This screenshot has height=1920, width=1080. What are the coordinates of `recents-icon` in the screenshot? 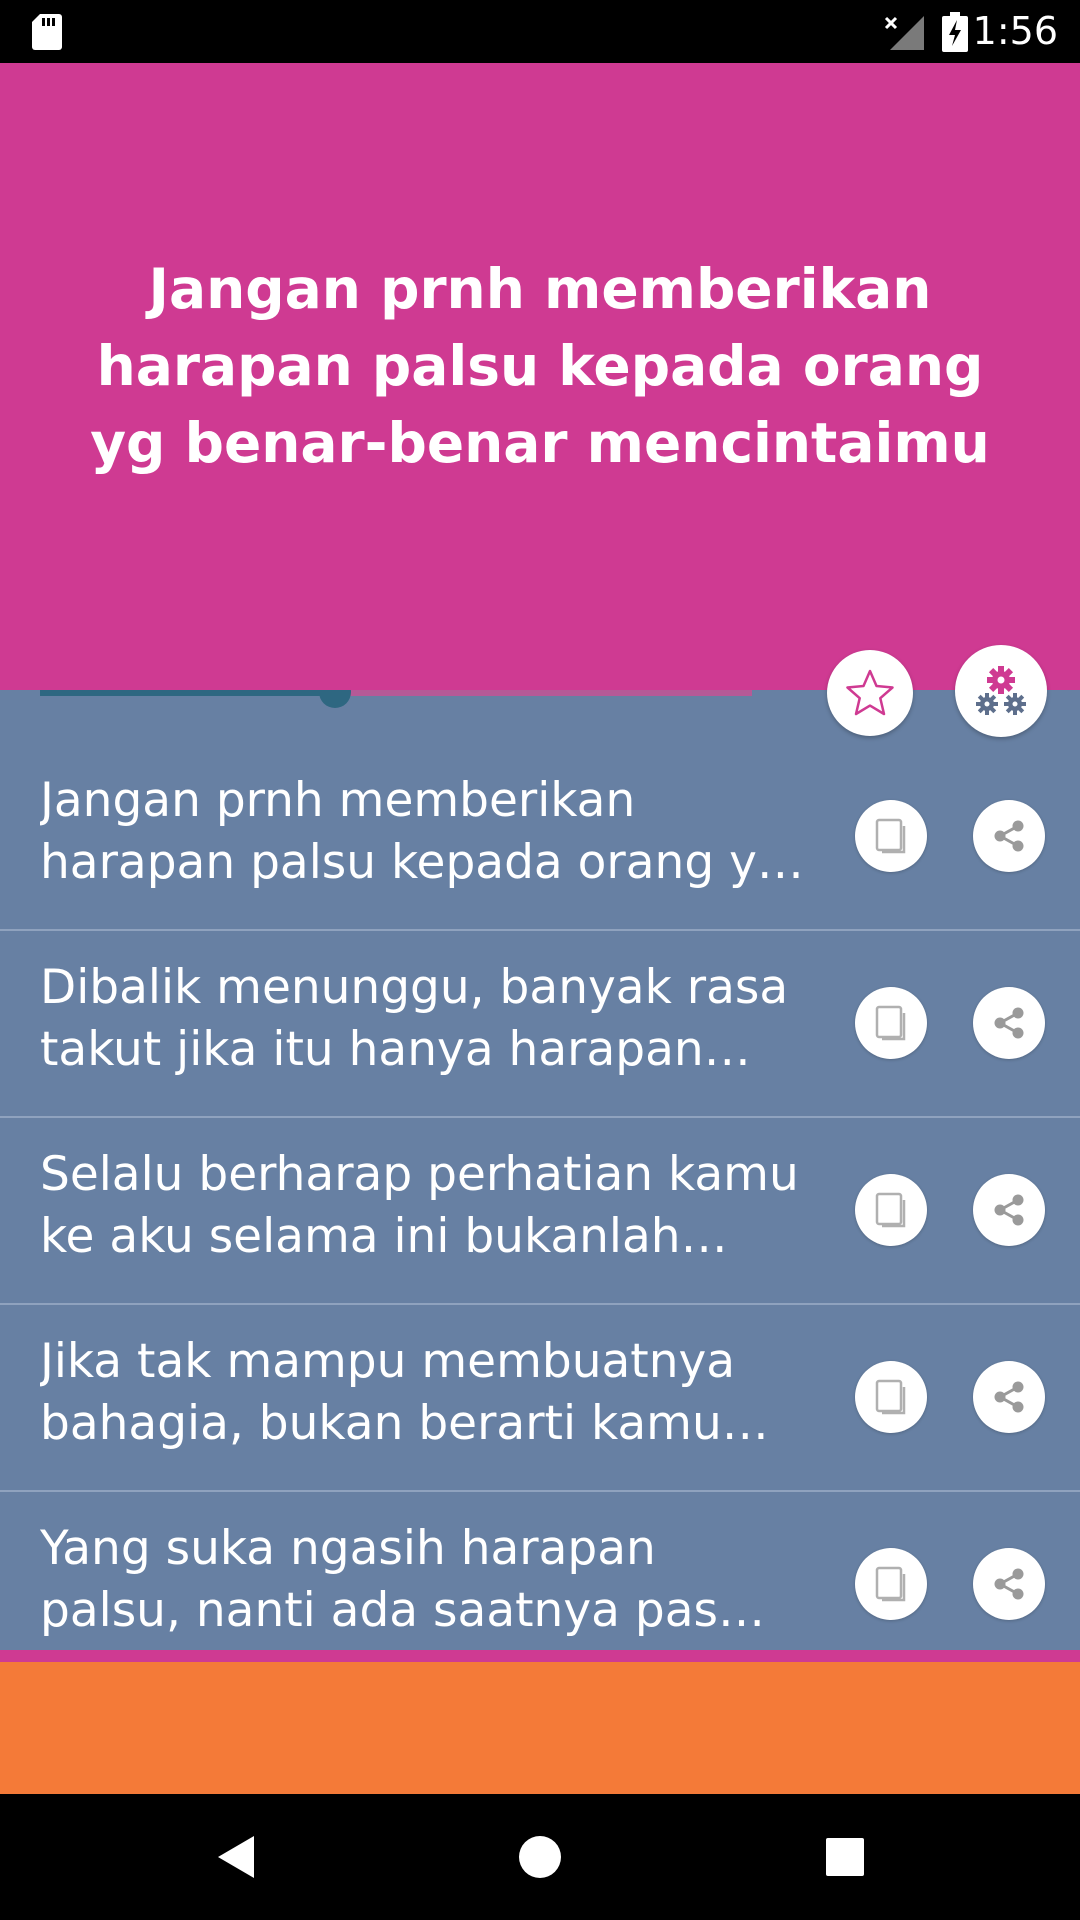 It's located at (845, 1857).